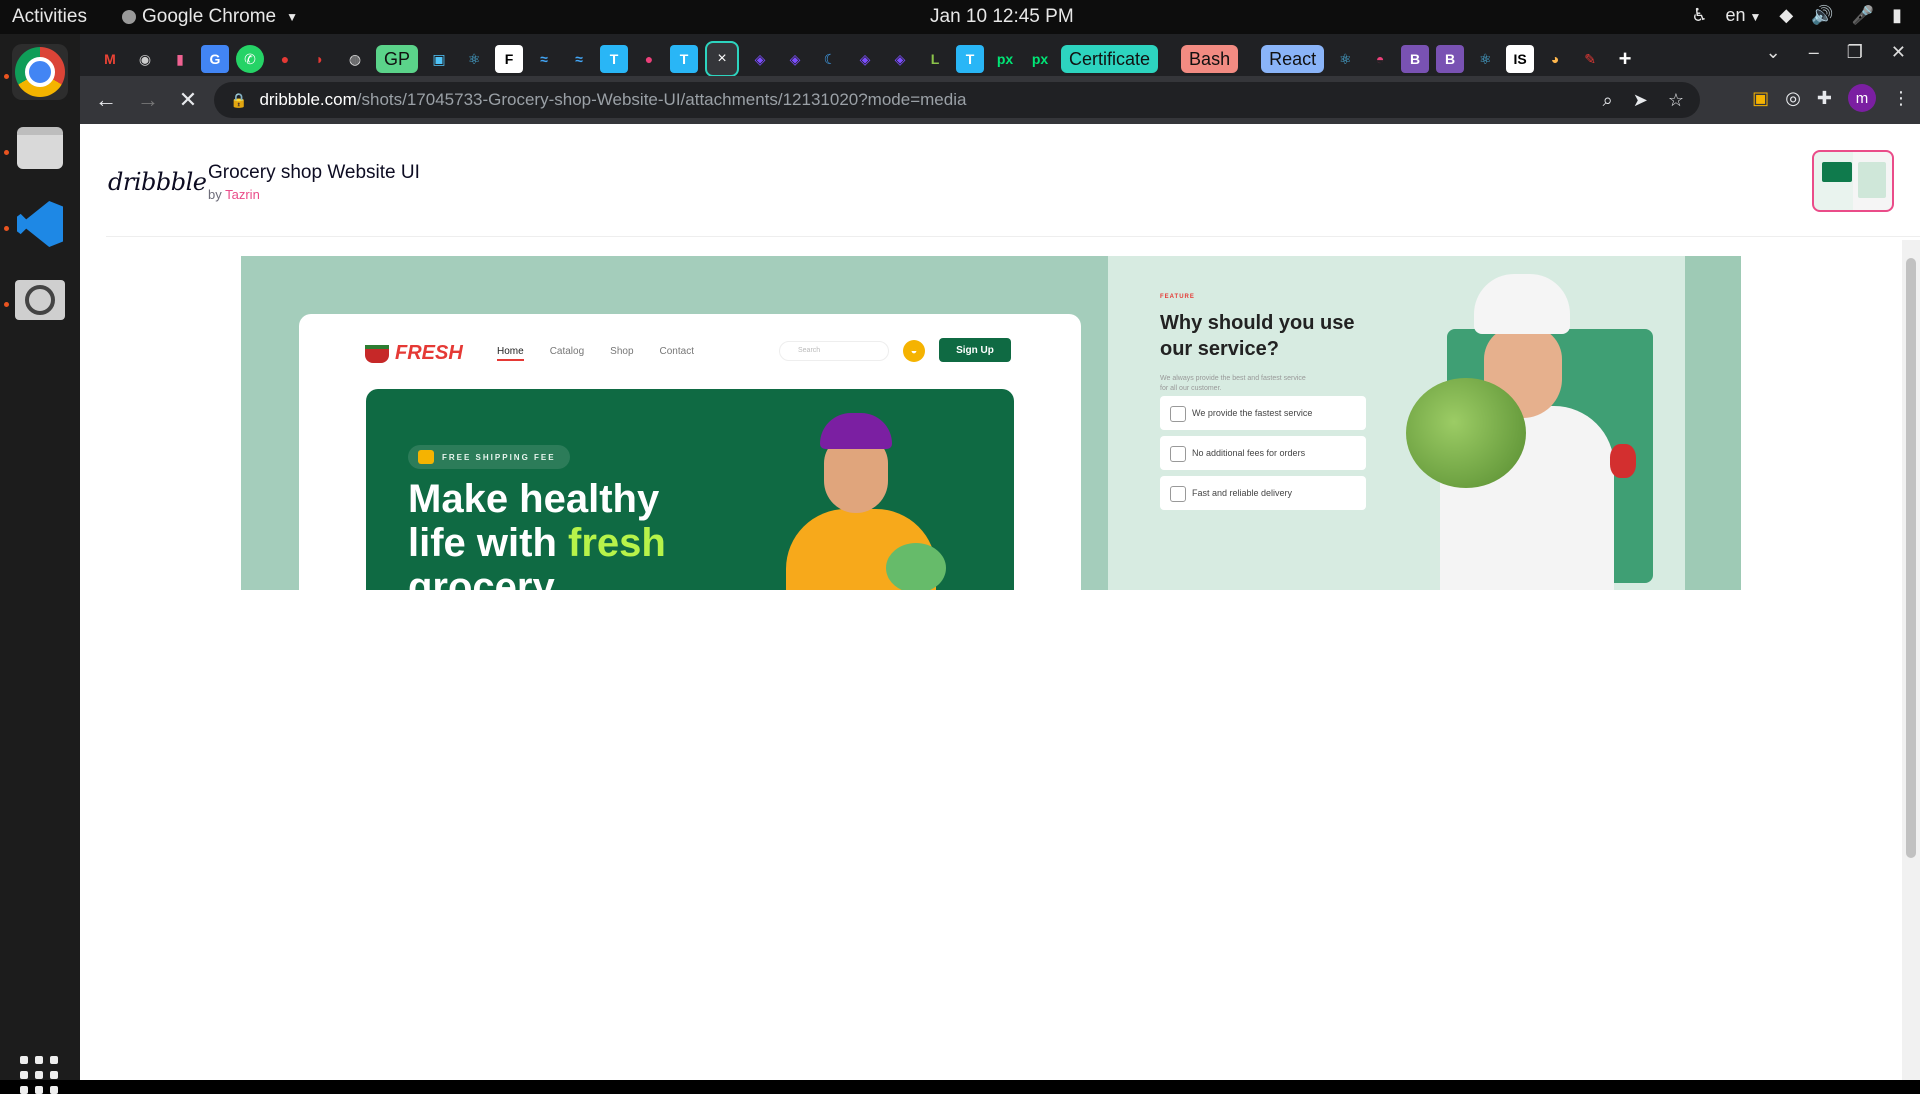 The height and width of the screenshot is (1094, 1920). What do you see at coordinates (935, 59) in the screenshot?
I see `logo-tab-icon: L` at bounding box center [935, 59].